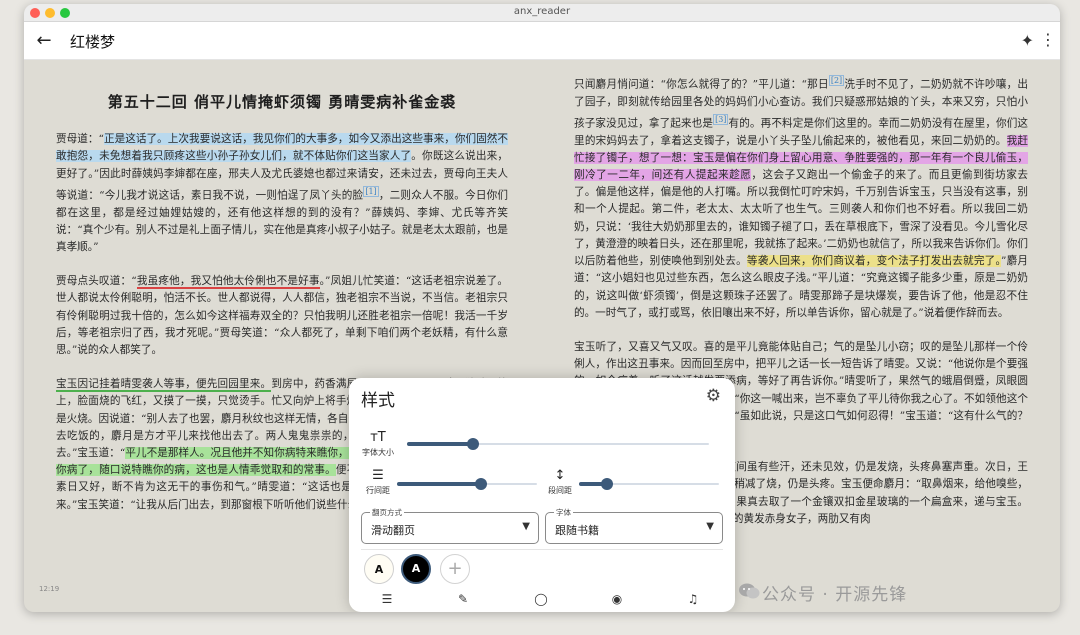 The image size is (1080, 635). Describe the element at coordinates (387, 512) in the screenshot. I see `page-turn-label: 翻页方式` at that location.